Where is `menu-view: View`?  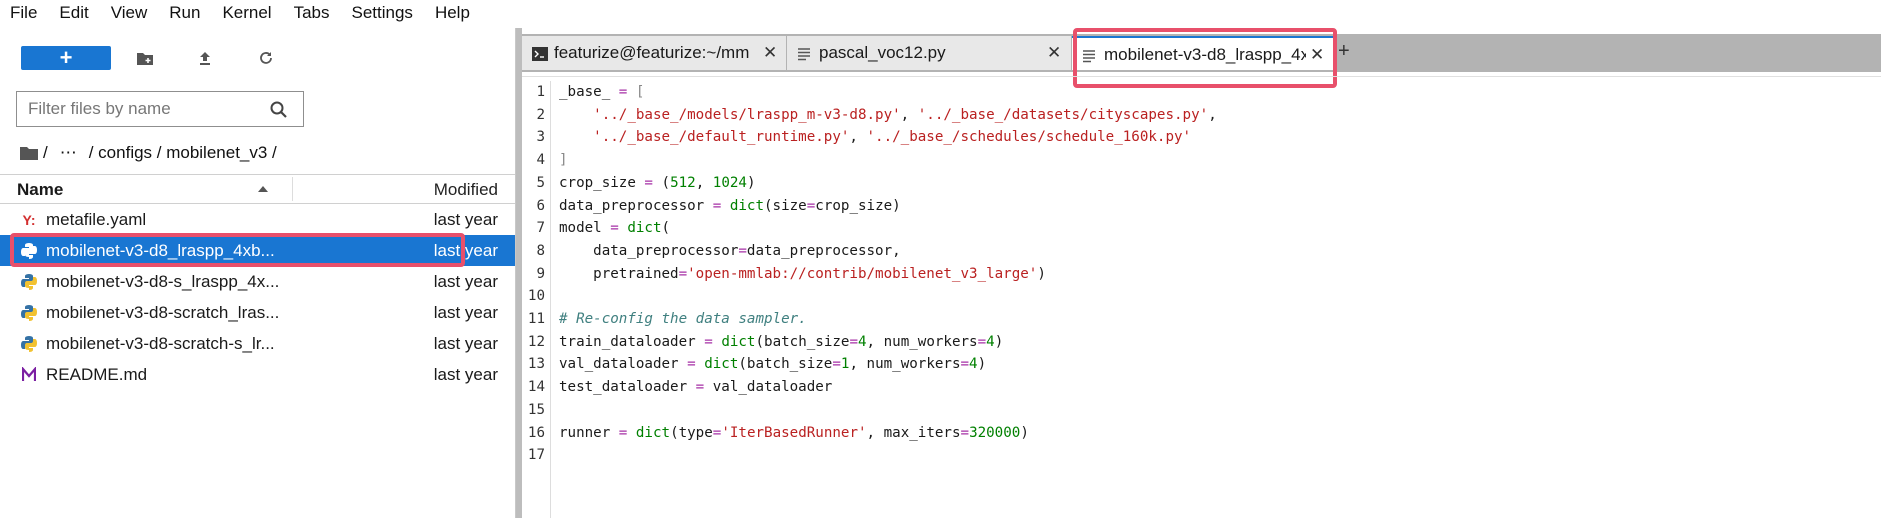
menu-view: View is located at coordinates (129, 13).